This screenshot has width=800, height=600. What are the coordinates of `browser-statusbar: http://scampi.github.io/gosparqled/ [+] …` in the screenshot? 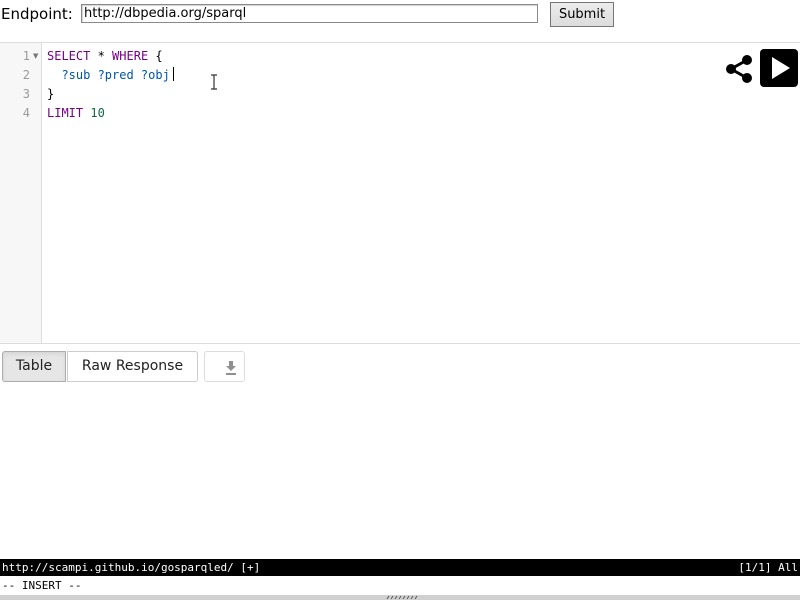 It's located at (400, 567).